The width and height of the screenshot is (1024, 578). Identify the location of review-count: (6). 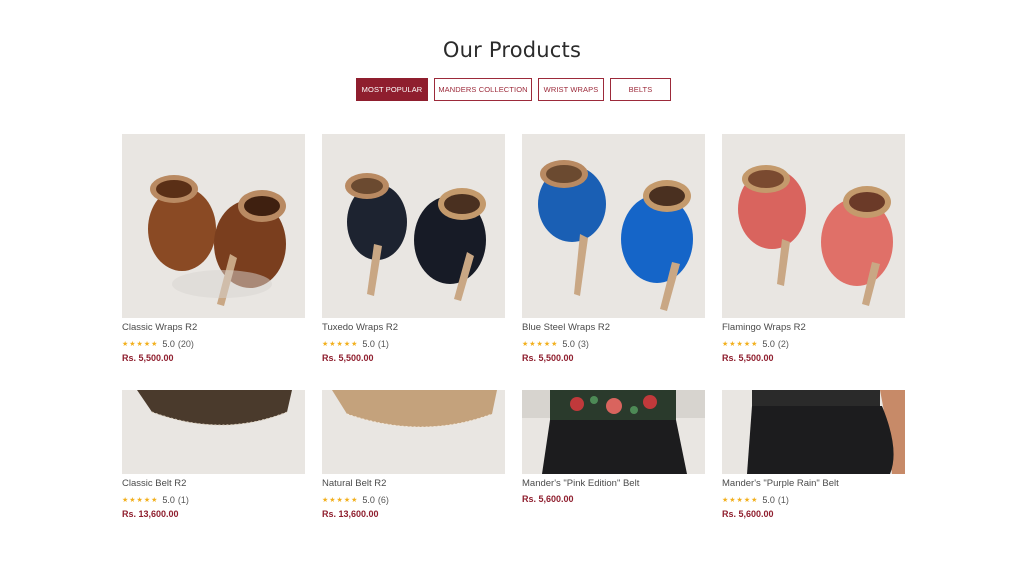
(383, 499).